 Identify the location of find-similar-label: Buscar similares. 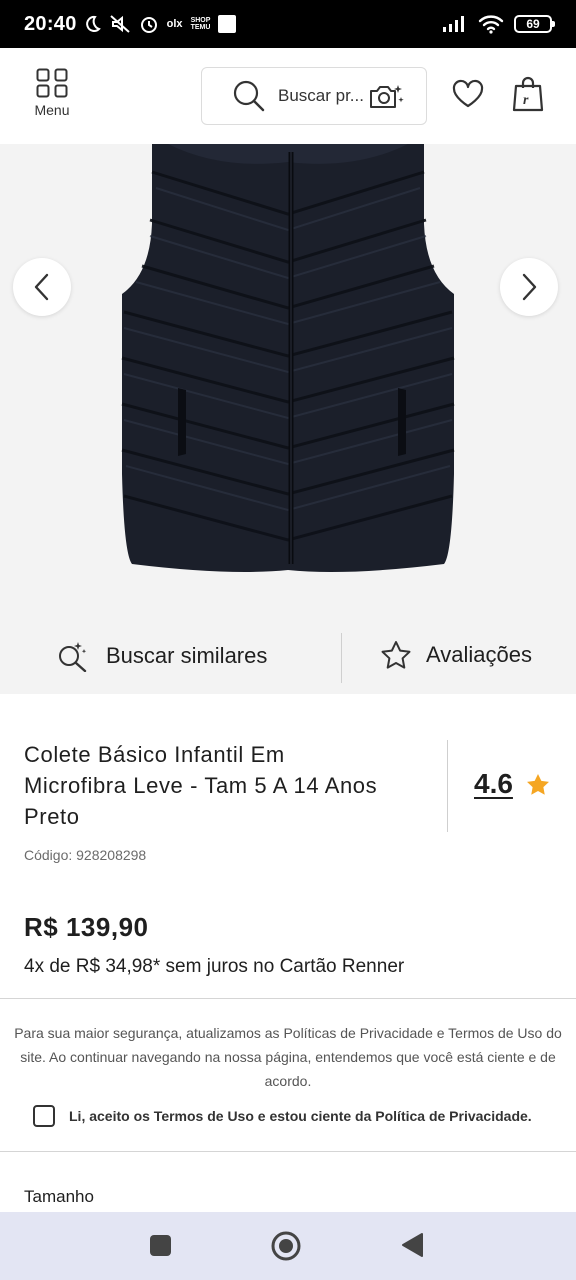
(187, 655).